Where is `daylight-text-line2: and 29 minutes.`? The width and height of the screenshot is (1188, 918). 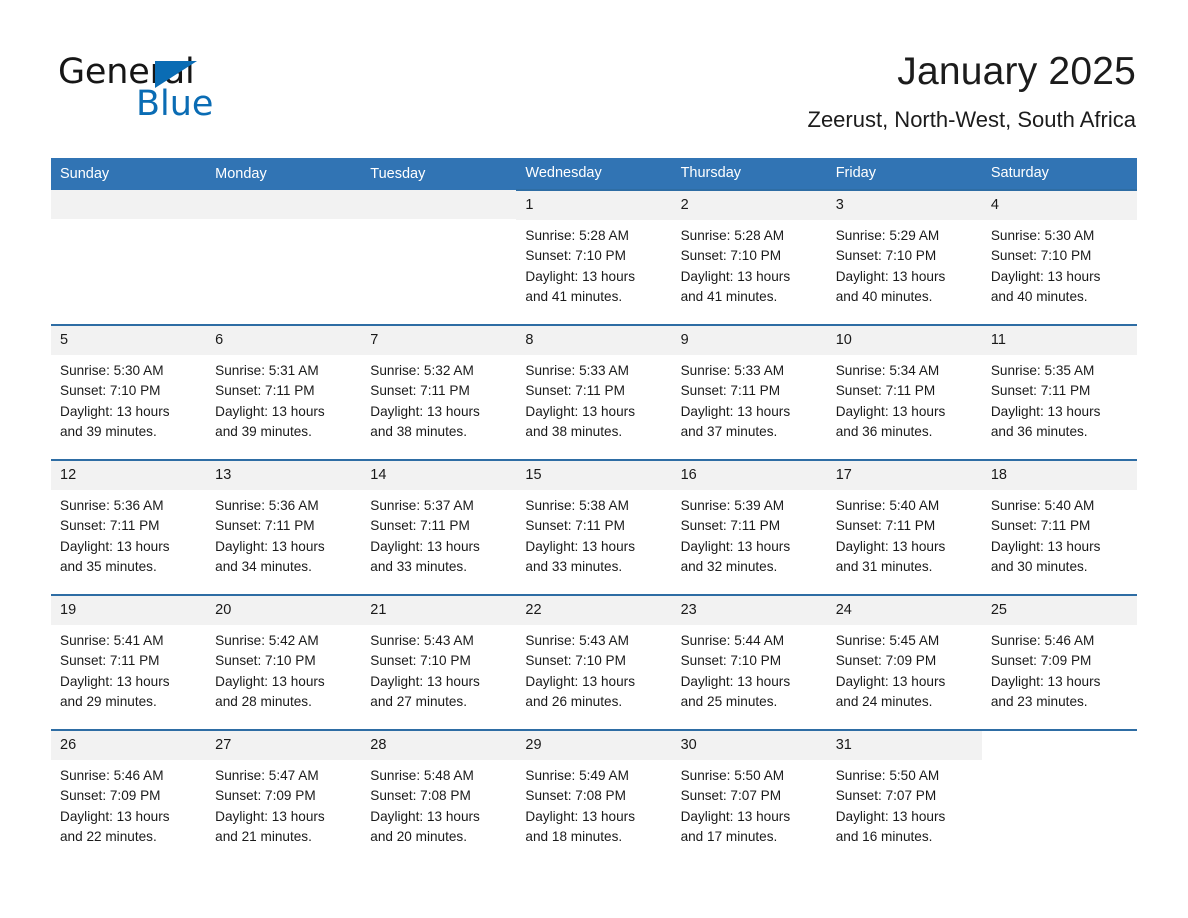
daylight-text-line2: and 29 minutes. is located at coordinates (108, 701).